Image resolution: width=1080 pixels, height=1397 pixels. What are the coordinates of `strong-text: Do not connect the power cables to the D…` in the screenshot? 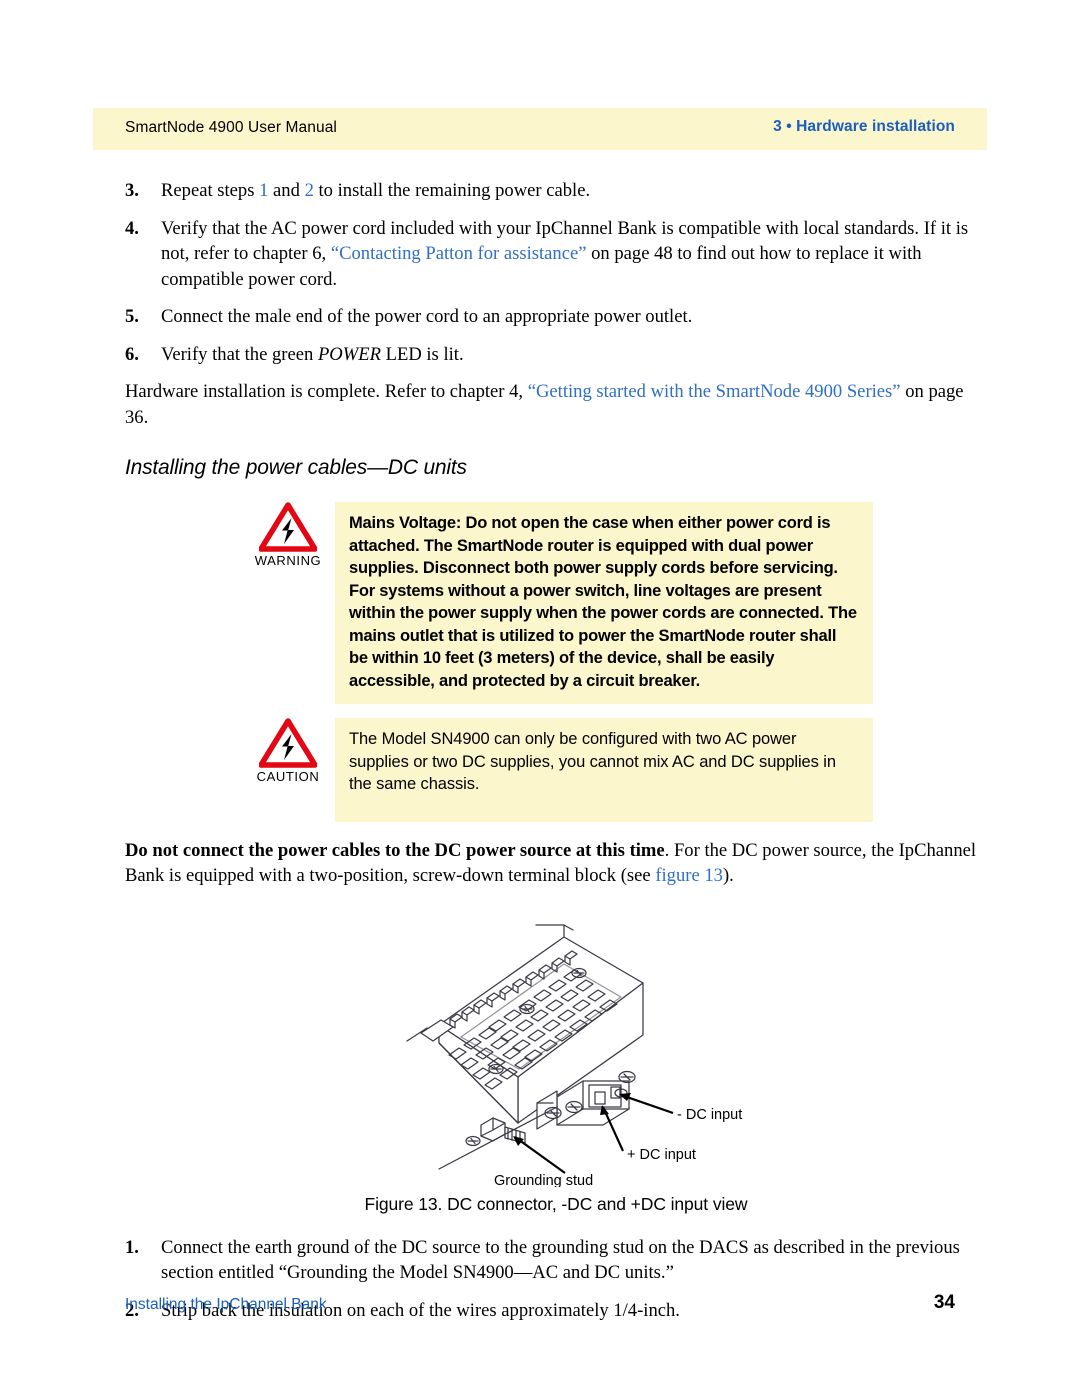 It's located at (395, 850).